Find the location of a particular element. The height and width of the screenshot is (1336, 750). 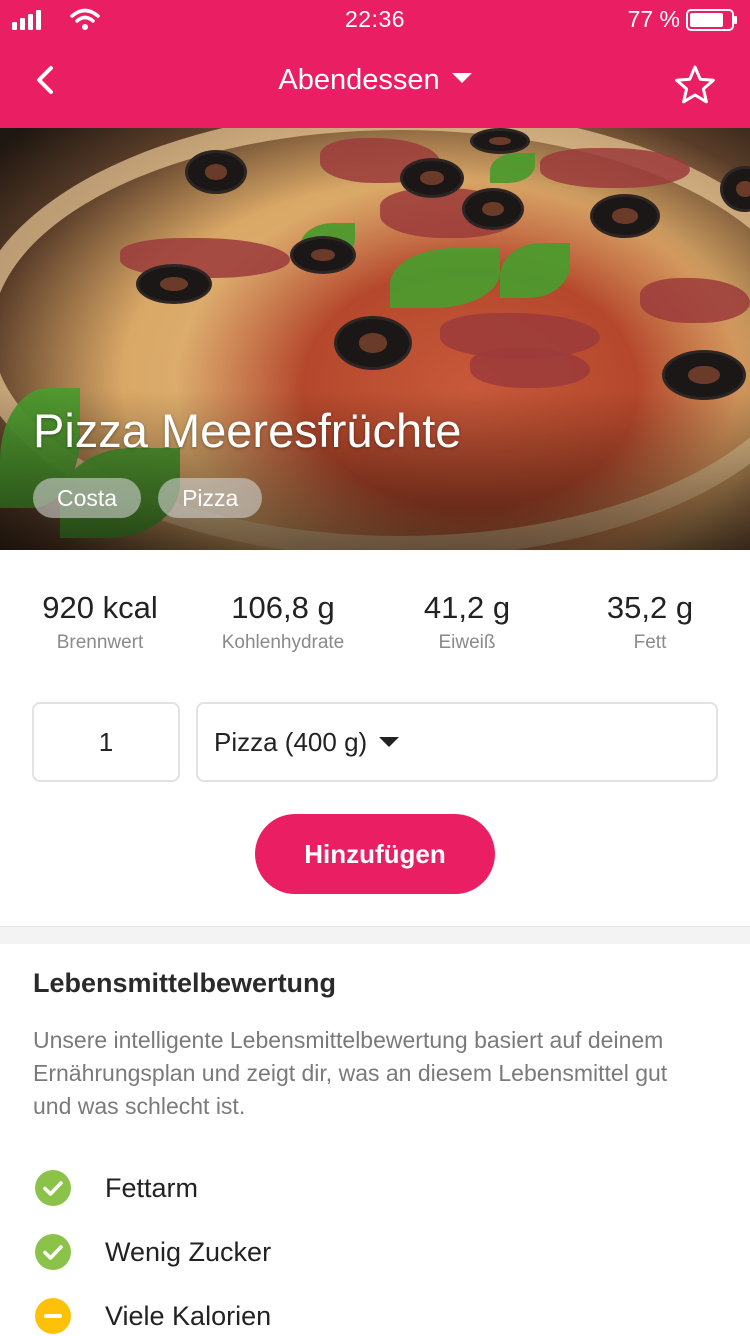

section-divider is located at coordinates (375, 935).